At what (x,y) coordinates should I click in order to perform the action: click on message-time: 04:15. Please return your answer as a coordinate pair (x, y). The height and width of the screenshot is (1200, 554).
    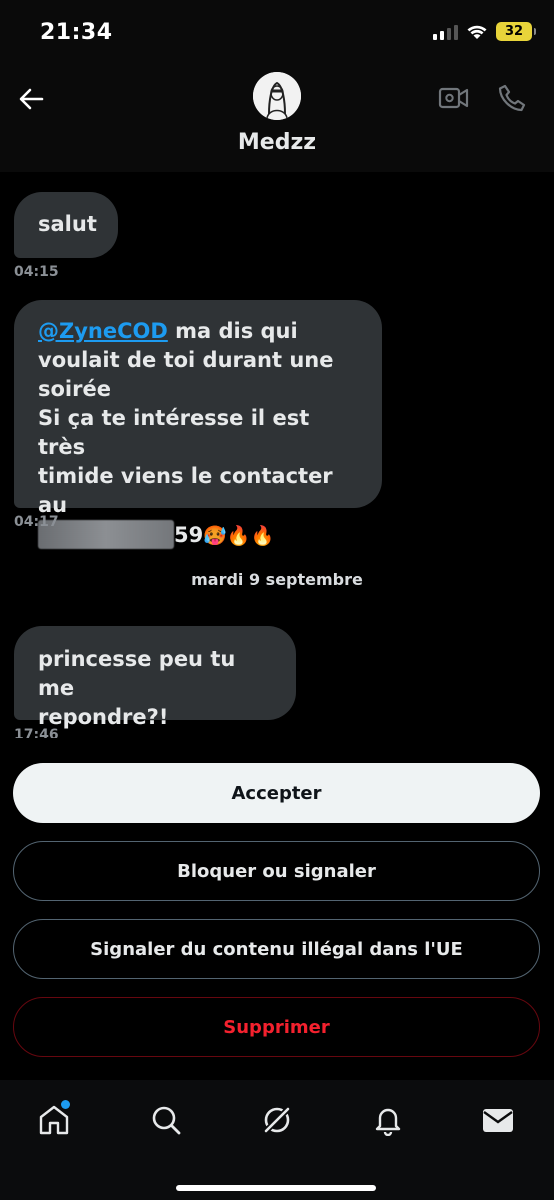
    Looking at the image, I should click on (36, 272).